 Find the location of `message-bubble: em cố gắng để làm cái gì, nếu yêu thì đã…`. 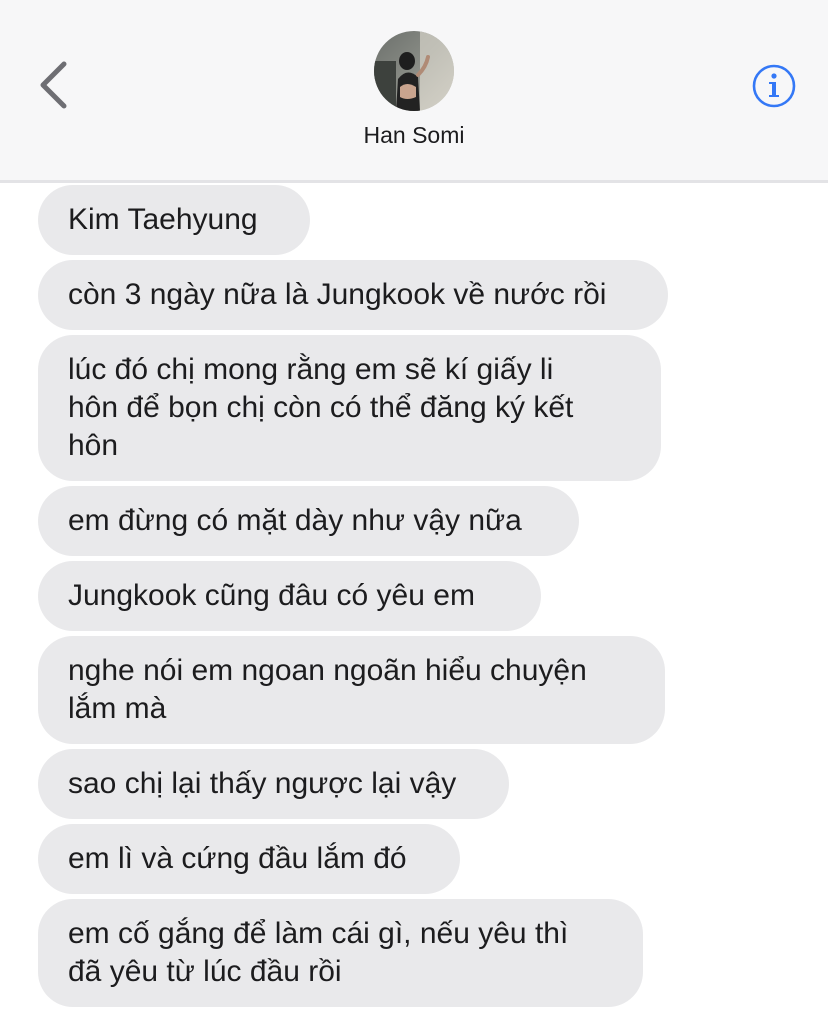

message-bubble: em cố gắng để làm cái gì, nếu yêu thì đã… is located at coordinates (340, 953).